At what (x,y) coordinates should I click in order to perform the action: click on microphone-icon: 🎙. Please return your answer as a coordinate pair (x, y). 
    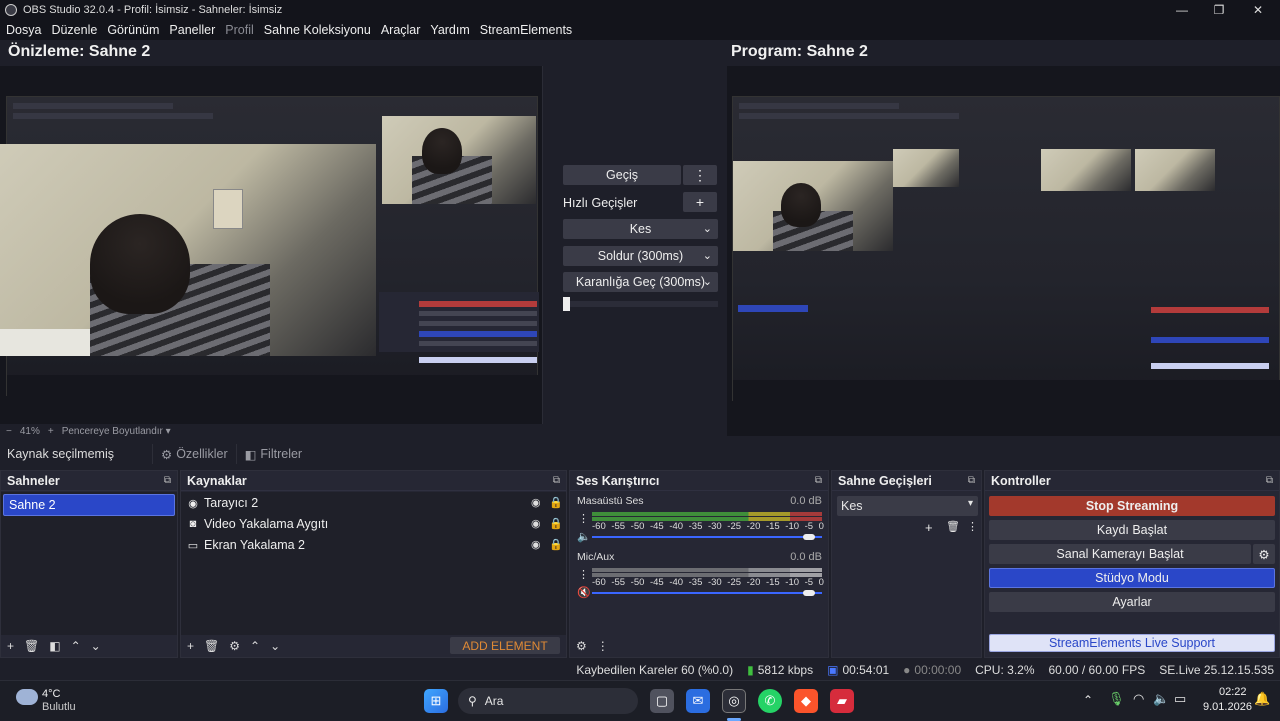
    Looking at the image, I should click on (1116, 699).